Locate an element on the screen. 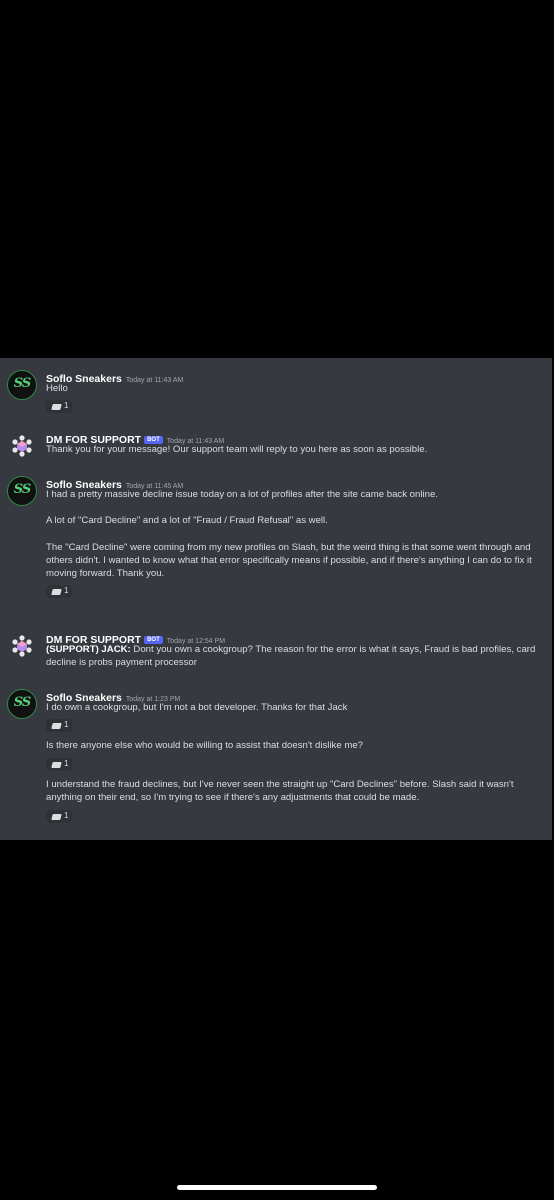  message-text: Hello is located at coordinates (57, 388).